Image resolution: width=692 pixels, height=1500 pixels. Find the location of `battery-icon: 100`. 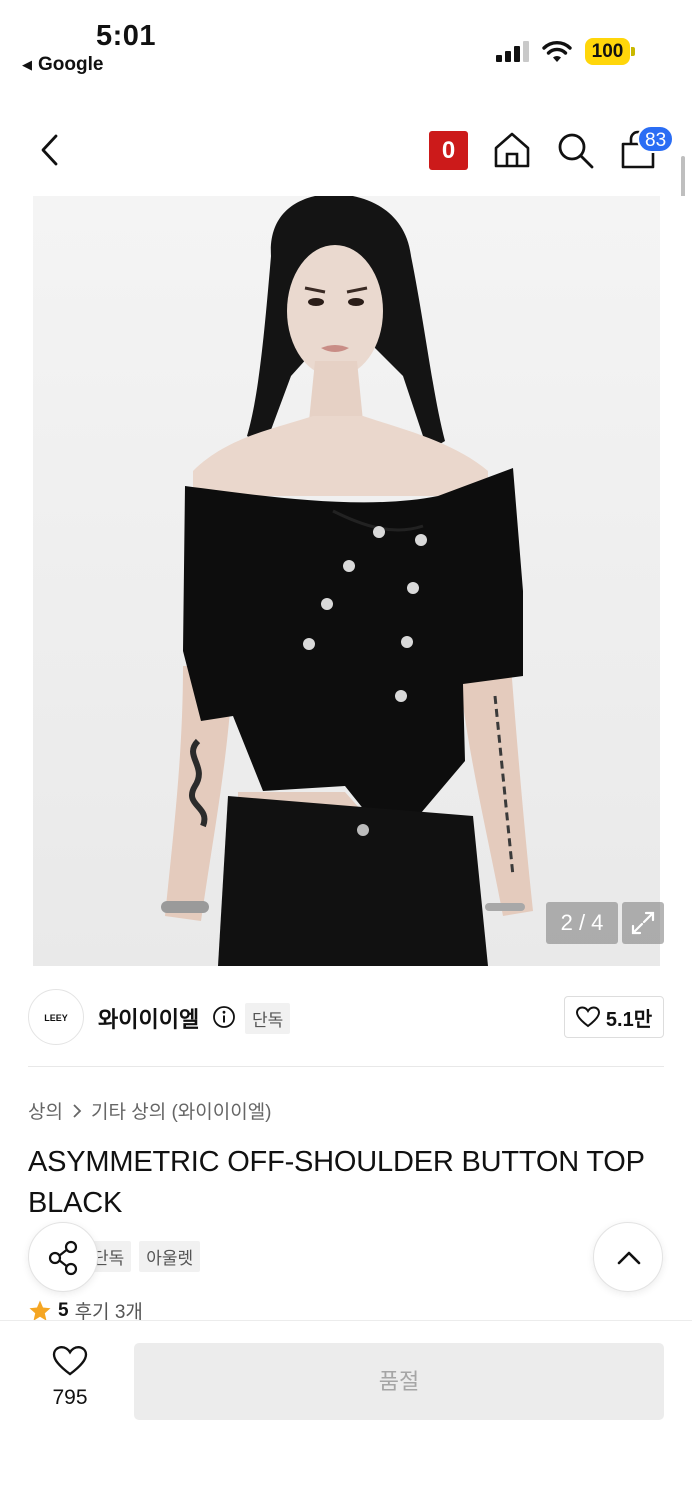

battery-icon: 100 is located at coordinates (610, 51).